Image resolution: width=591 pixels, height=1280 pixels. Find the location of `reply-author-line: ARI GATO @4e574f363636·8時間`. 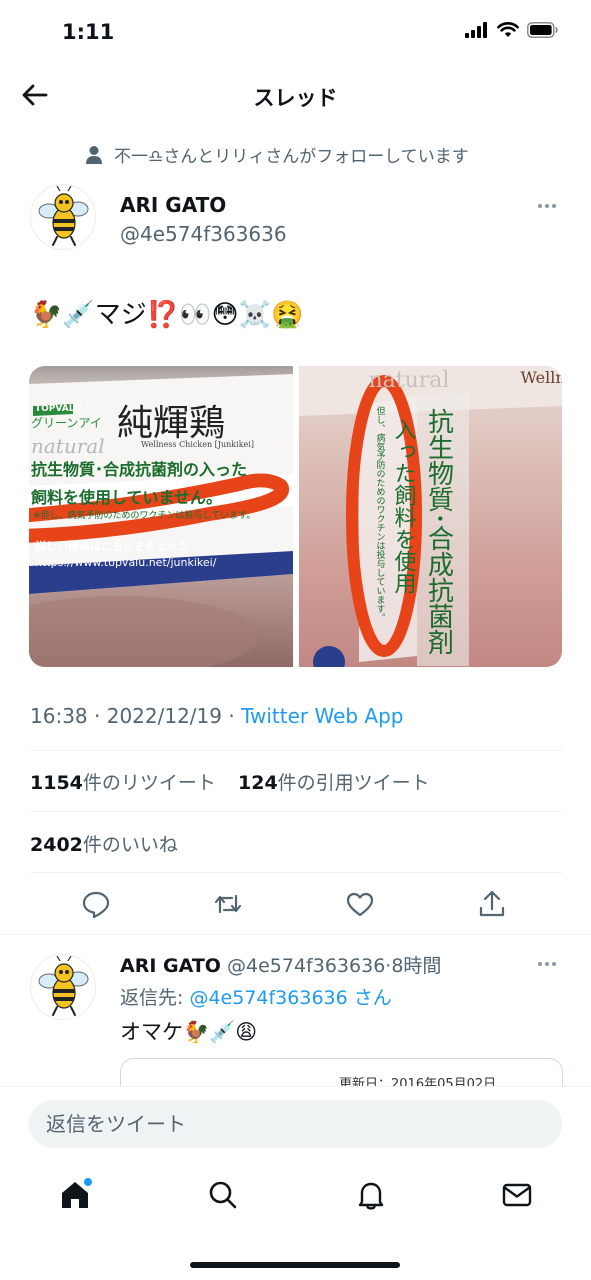

reply-author-line: ARI GATO @4e574f363636·8時間 is located at coordinates (280, 964).